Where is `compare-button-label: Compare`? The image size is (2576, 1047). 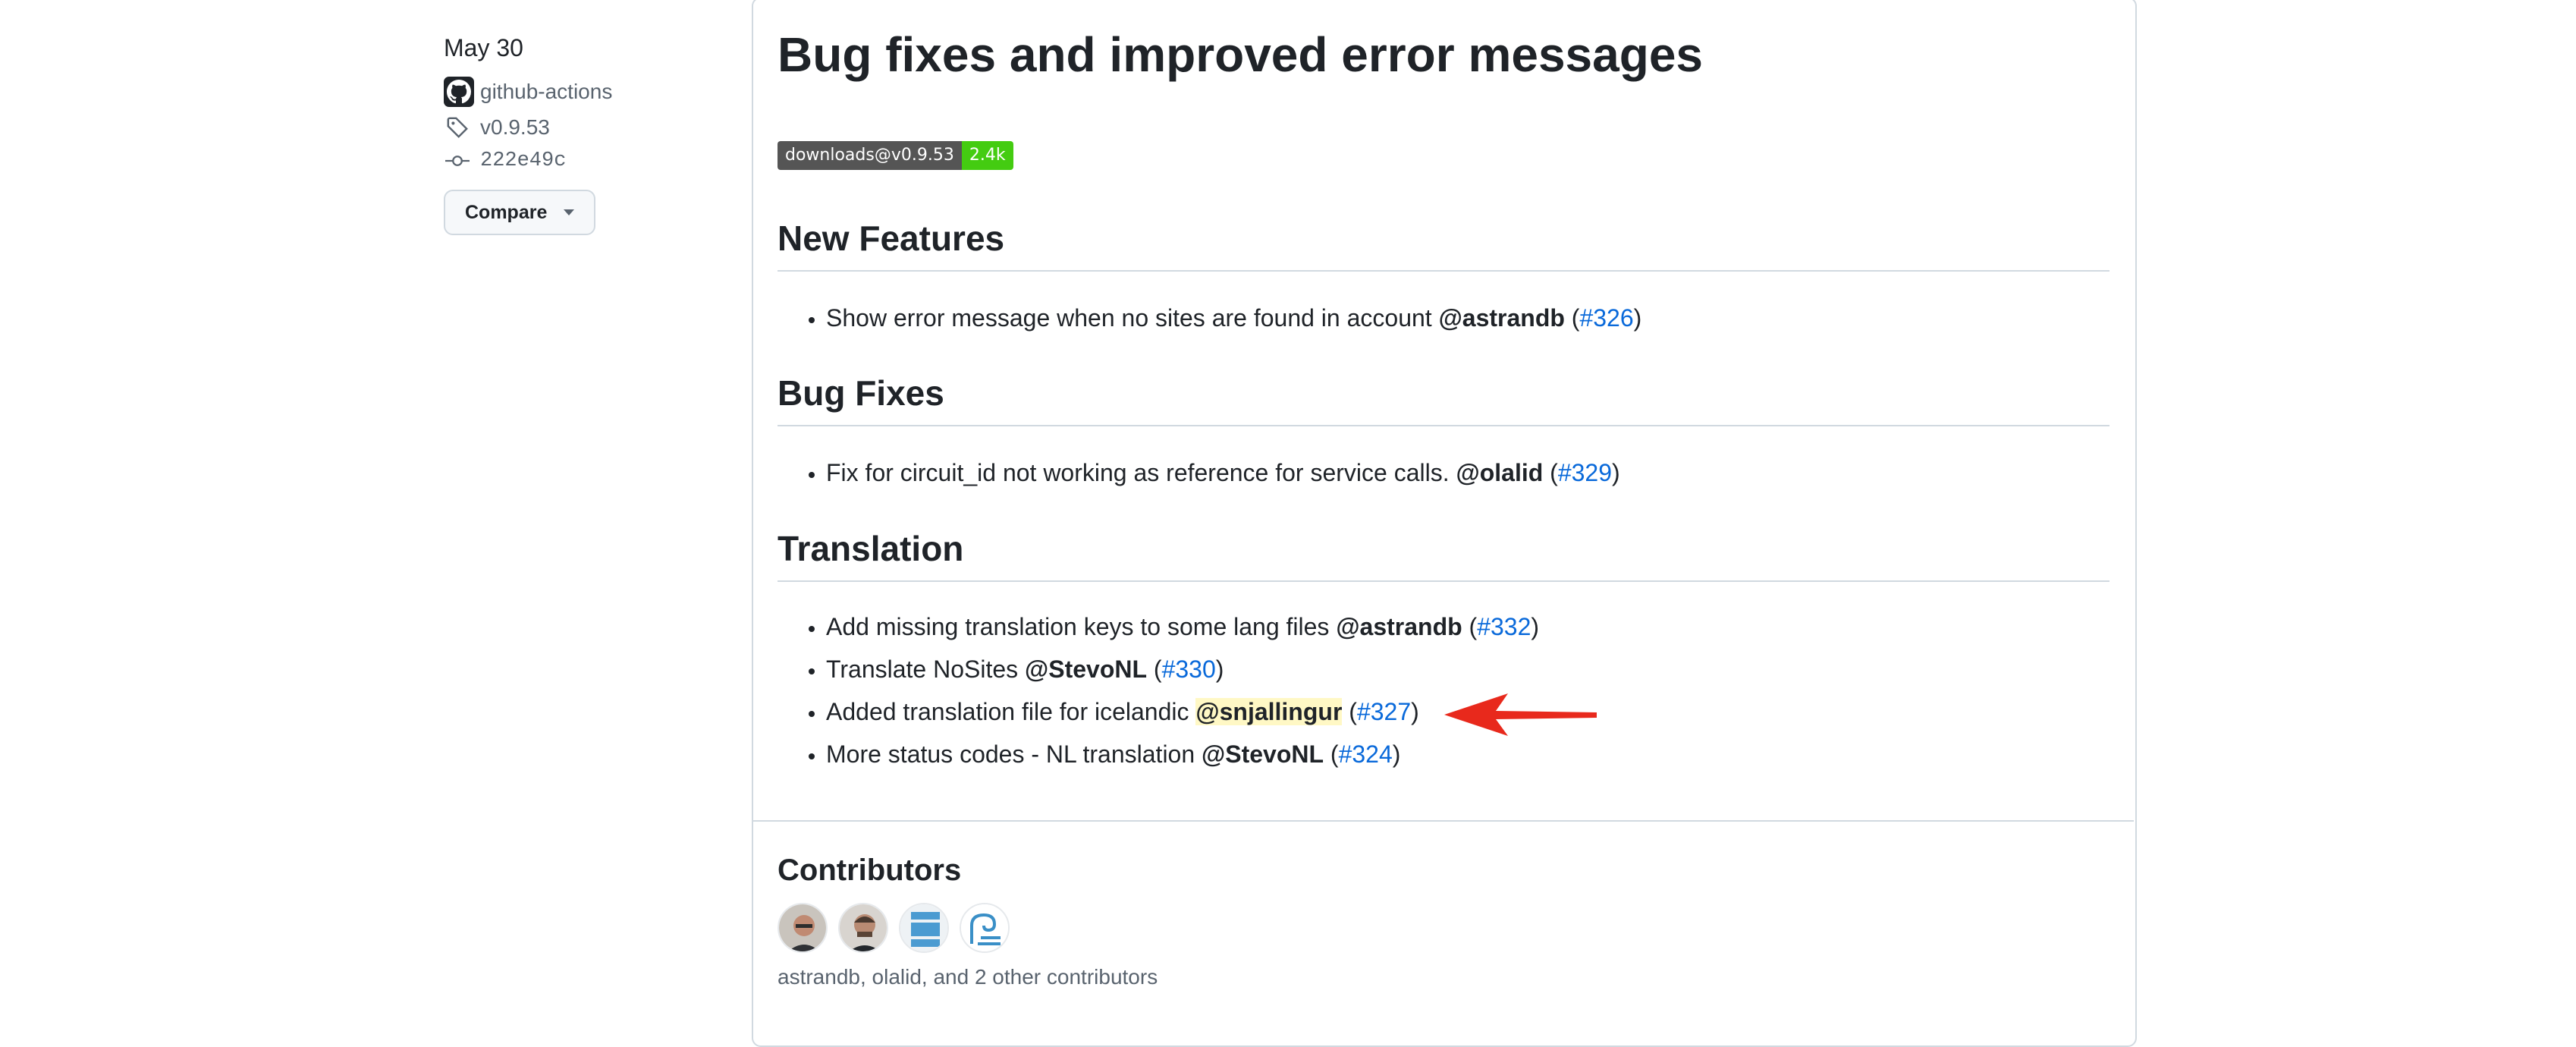 compare-button-label: Compare is located at coordinates (506, 212).